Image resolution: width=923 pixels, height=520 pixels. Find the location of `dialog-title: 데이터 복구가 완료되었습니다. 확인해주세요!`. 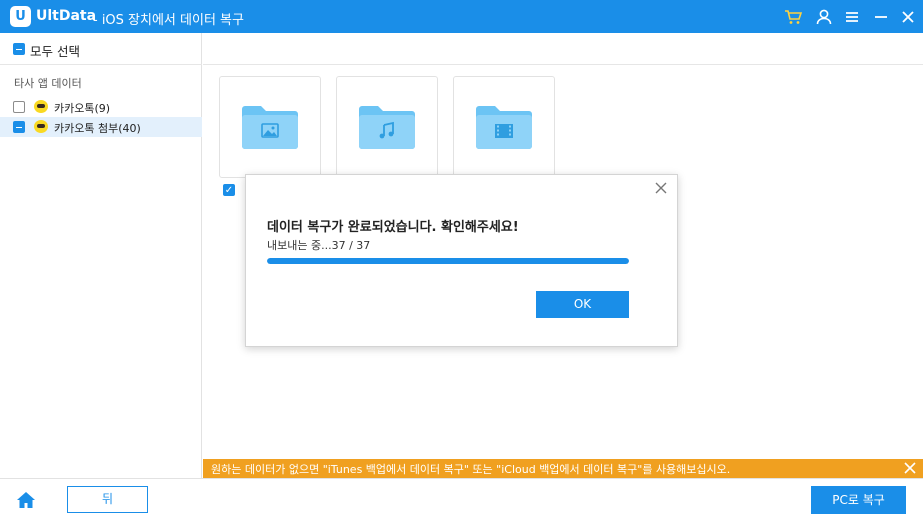

dialog-title: 데이터 복구가 완료되었습니다. 확인해주세요! is located at coordinates (393, 227).